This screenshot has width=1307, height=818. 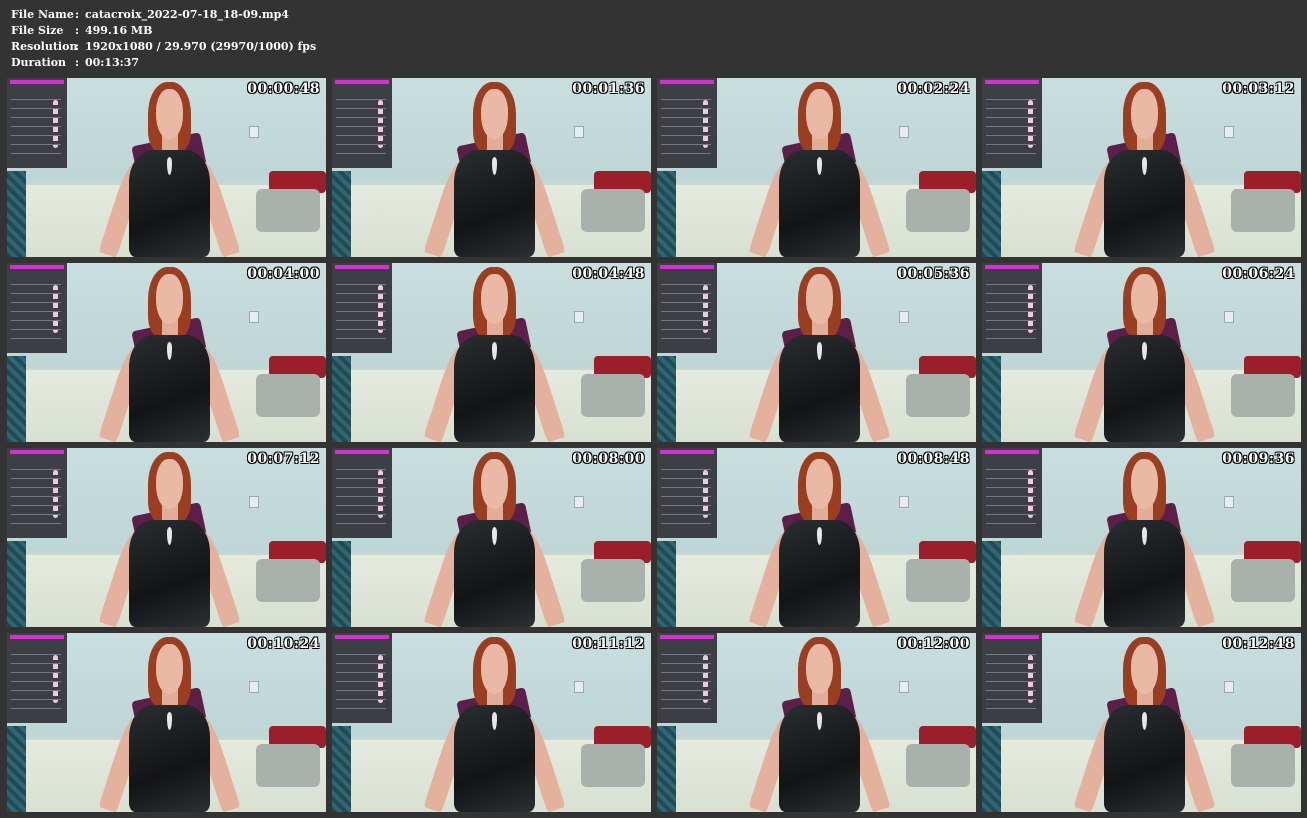 I want to click on video-thumbnail: 00:08:48, so click(x=816, y=537).